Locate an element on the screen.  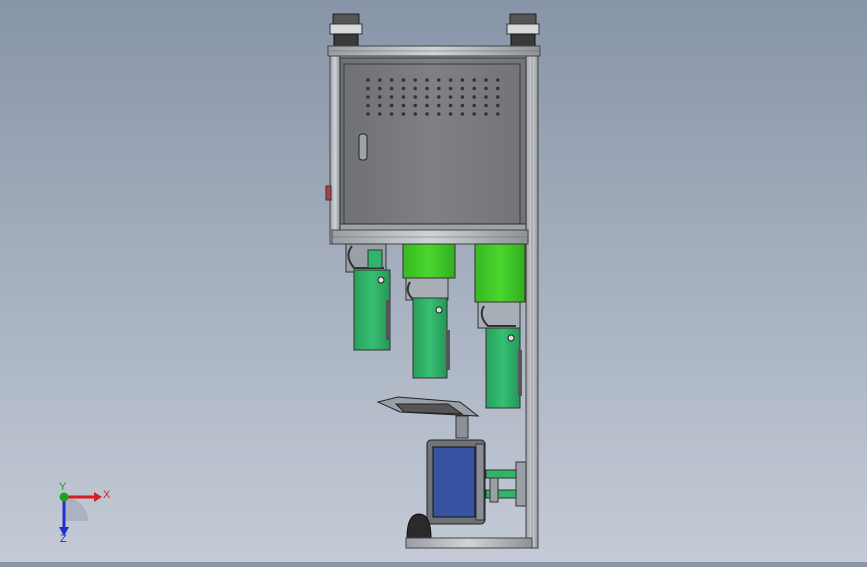
monitor-arm is located at coordinates (506, 484).